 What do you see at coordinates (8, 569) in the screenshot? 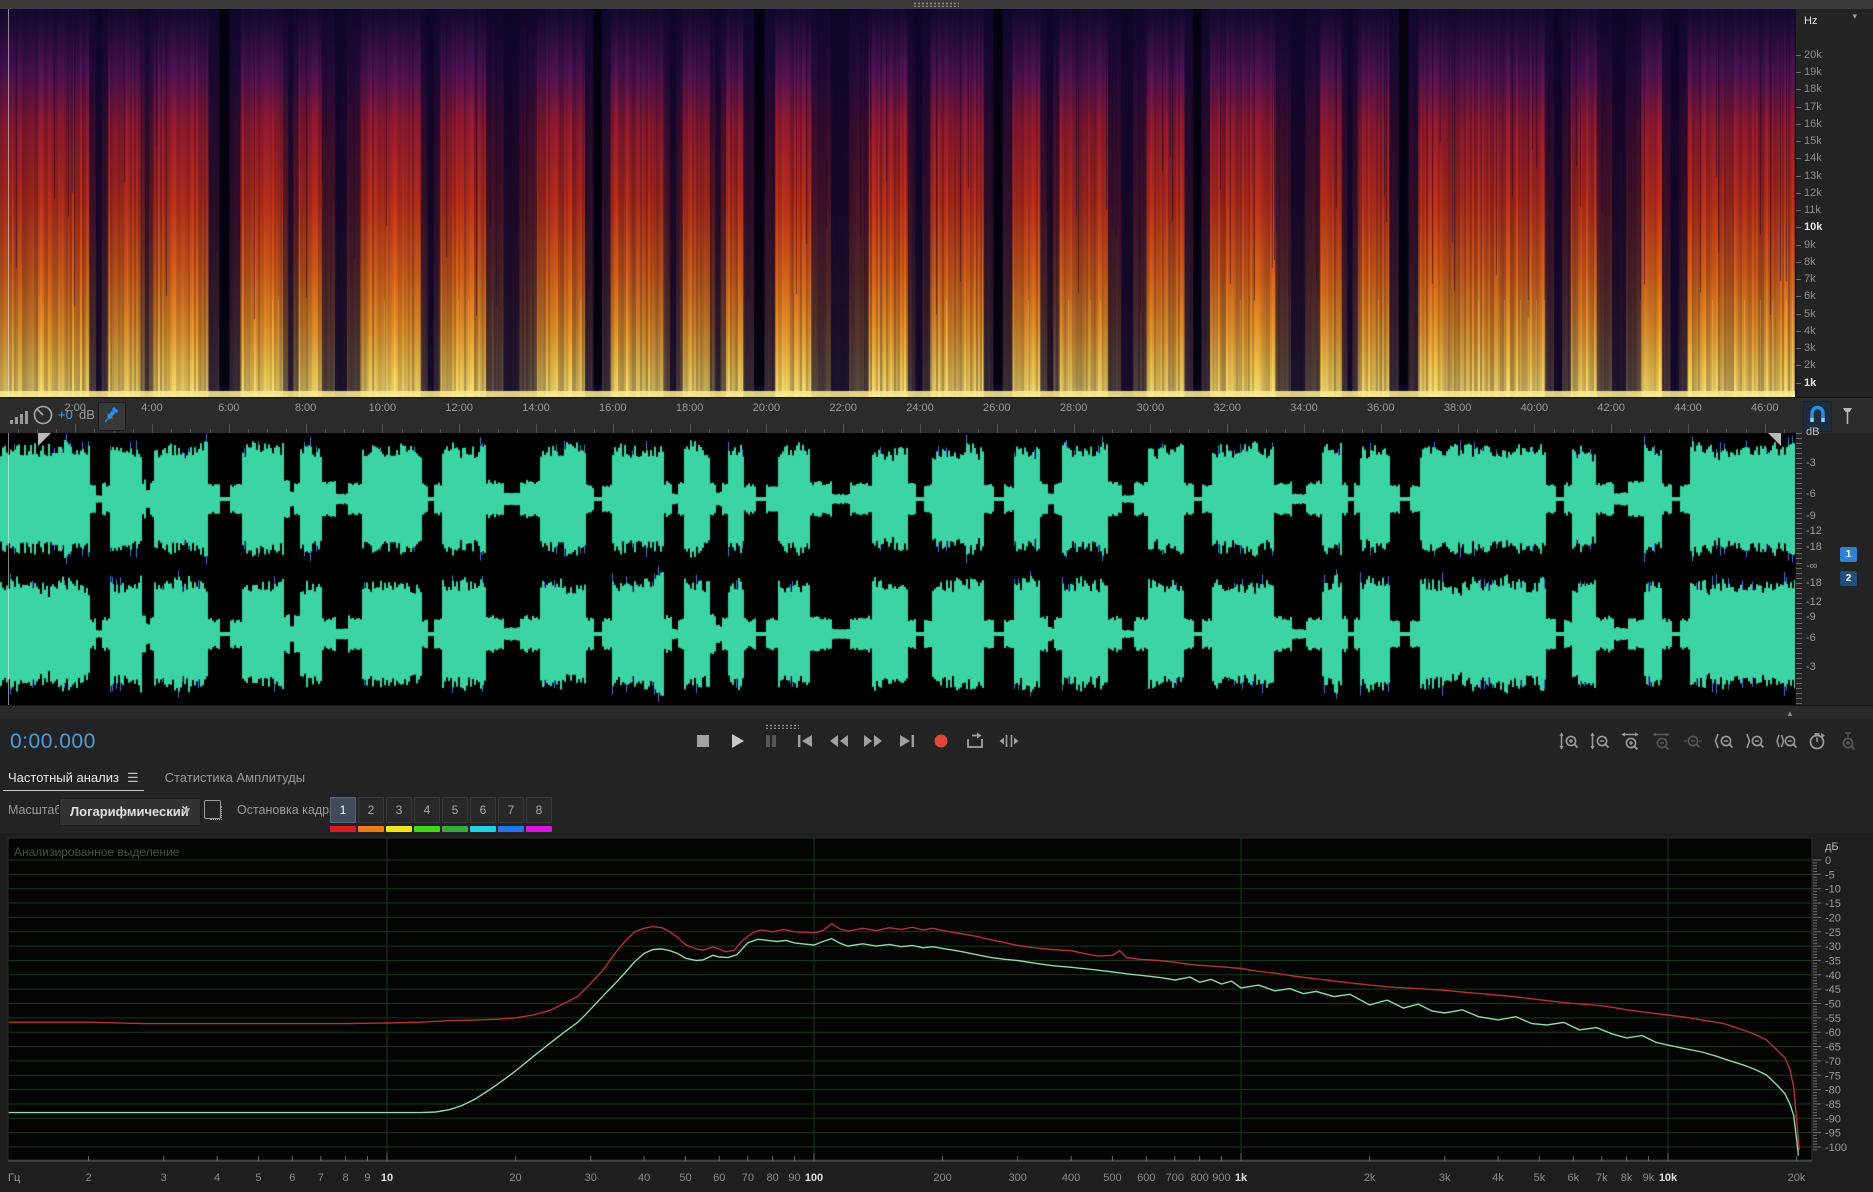
I see `playhead-line-waveform` at bounding box center [8, 569].